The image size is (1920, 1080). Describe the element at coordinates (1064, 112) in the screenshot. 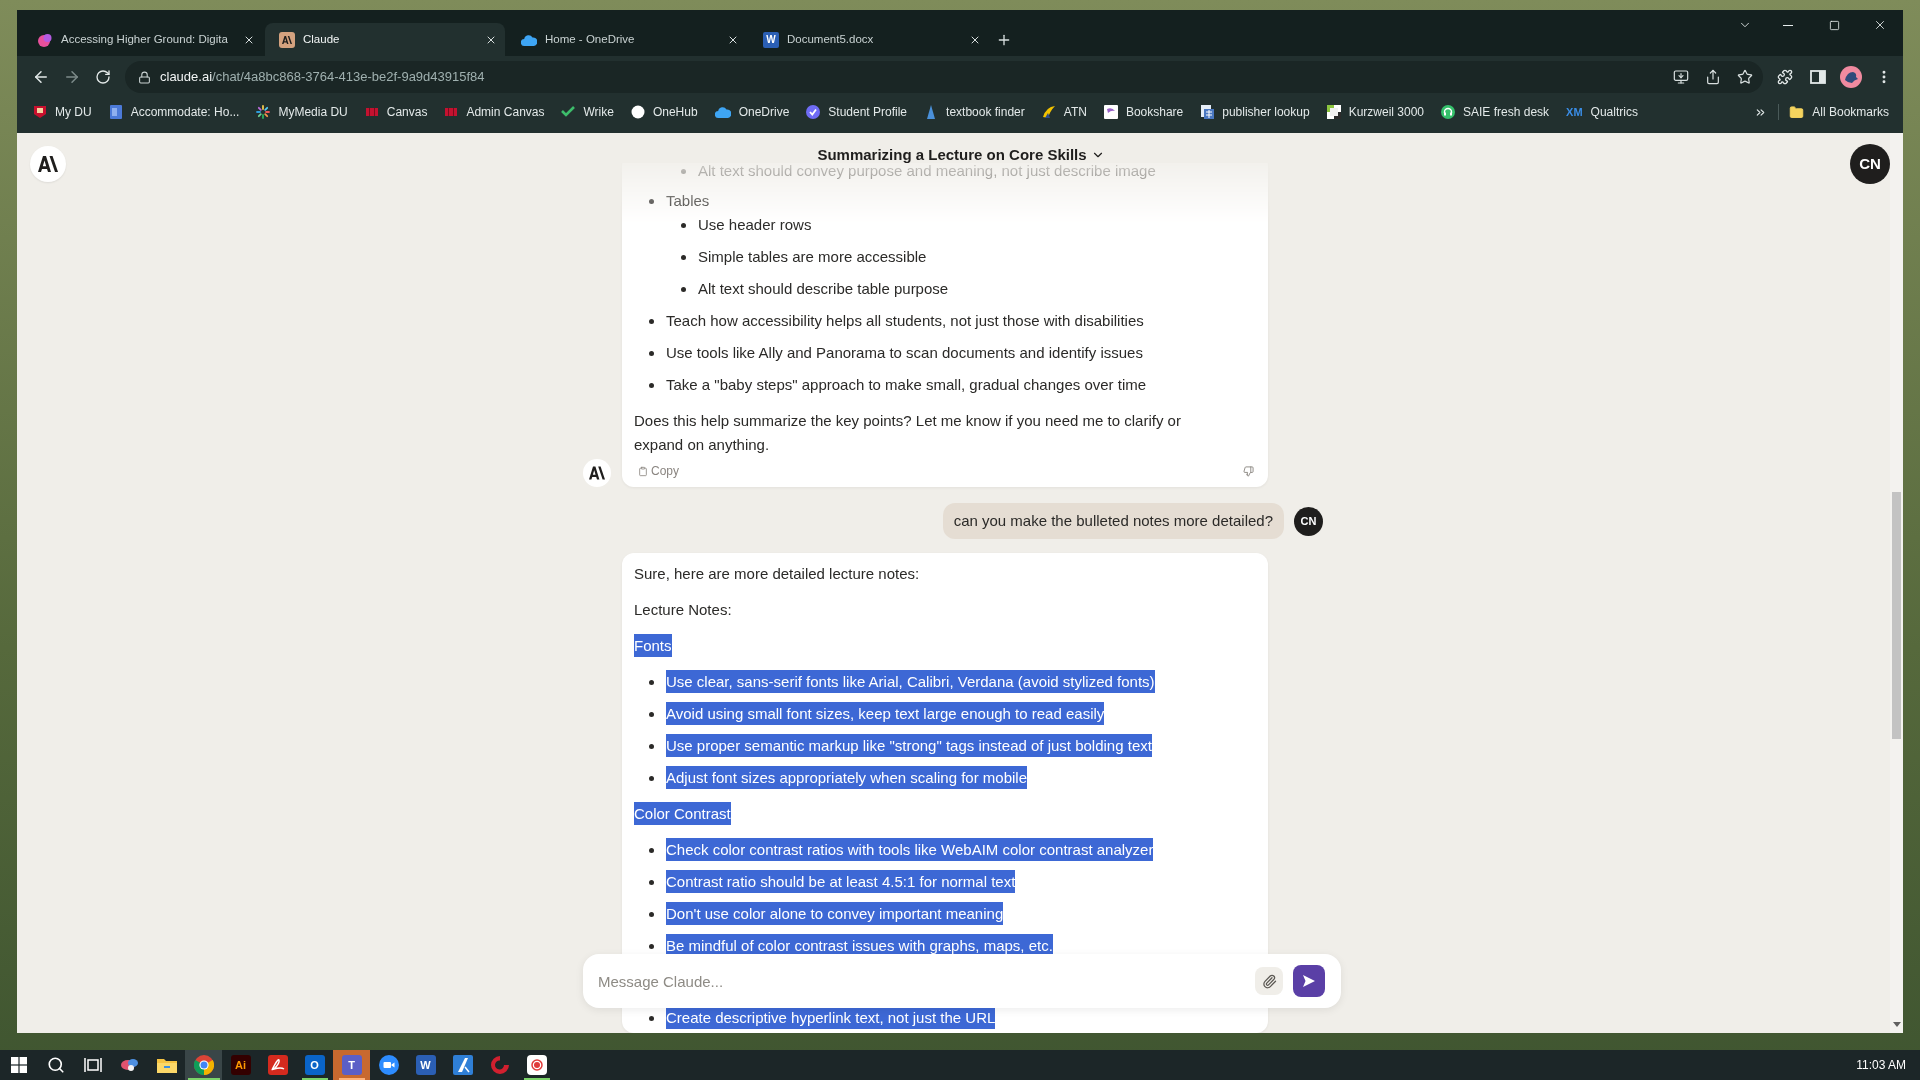

I see `bookmark-link: ATN` at that location.